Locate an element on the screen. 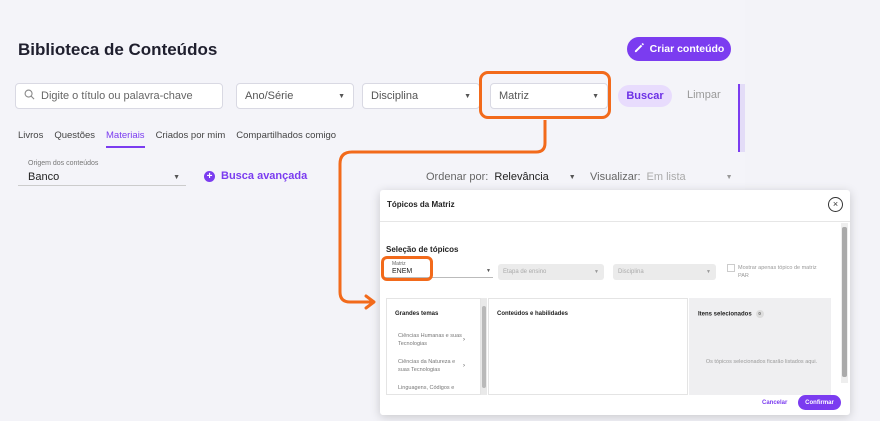 The height and width of the screenshot is (421, 880). itens-selecionados-label: Itens selecionados is located at coordinates (725, 314).